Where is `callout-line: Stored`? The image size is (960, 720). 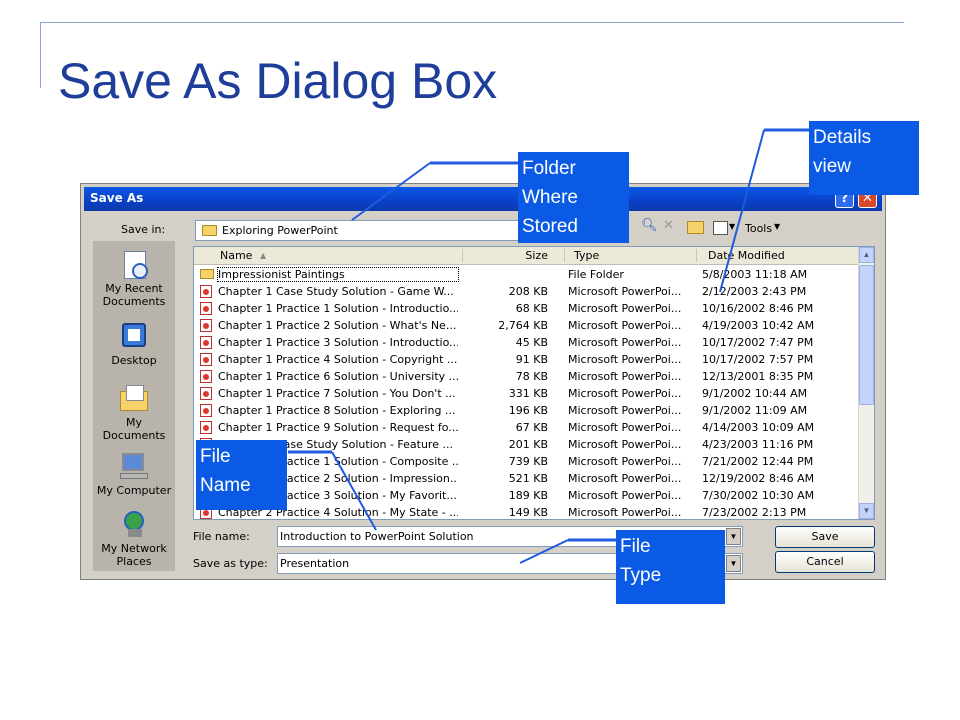
callout-line: Stored is located at coordinates (550, 226).